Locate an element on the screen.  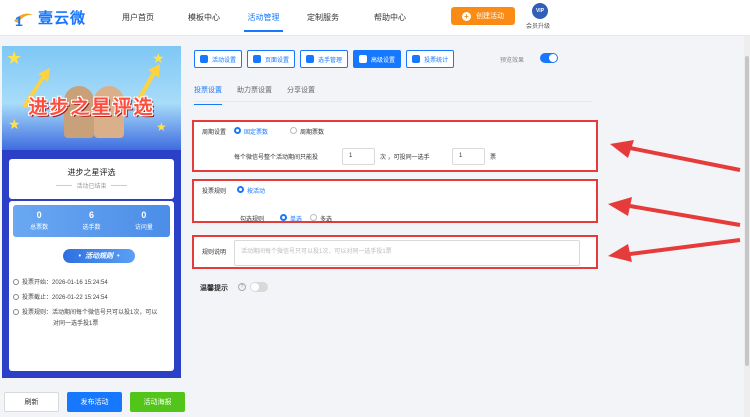
event-title: 进步之星评选 is located at coordinates (91, 172).